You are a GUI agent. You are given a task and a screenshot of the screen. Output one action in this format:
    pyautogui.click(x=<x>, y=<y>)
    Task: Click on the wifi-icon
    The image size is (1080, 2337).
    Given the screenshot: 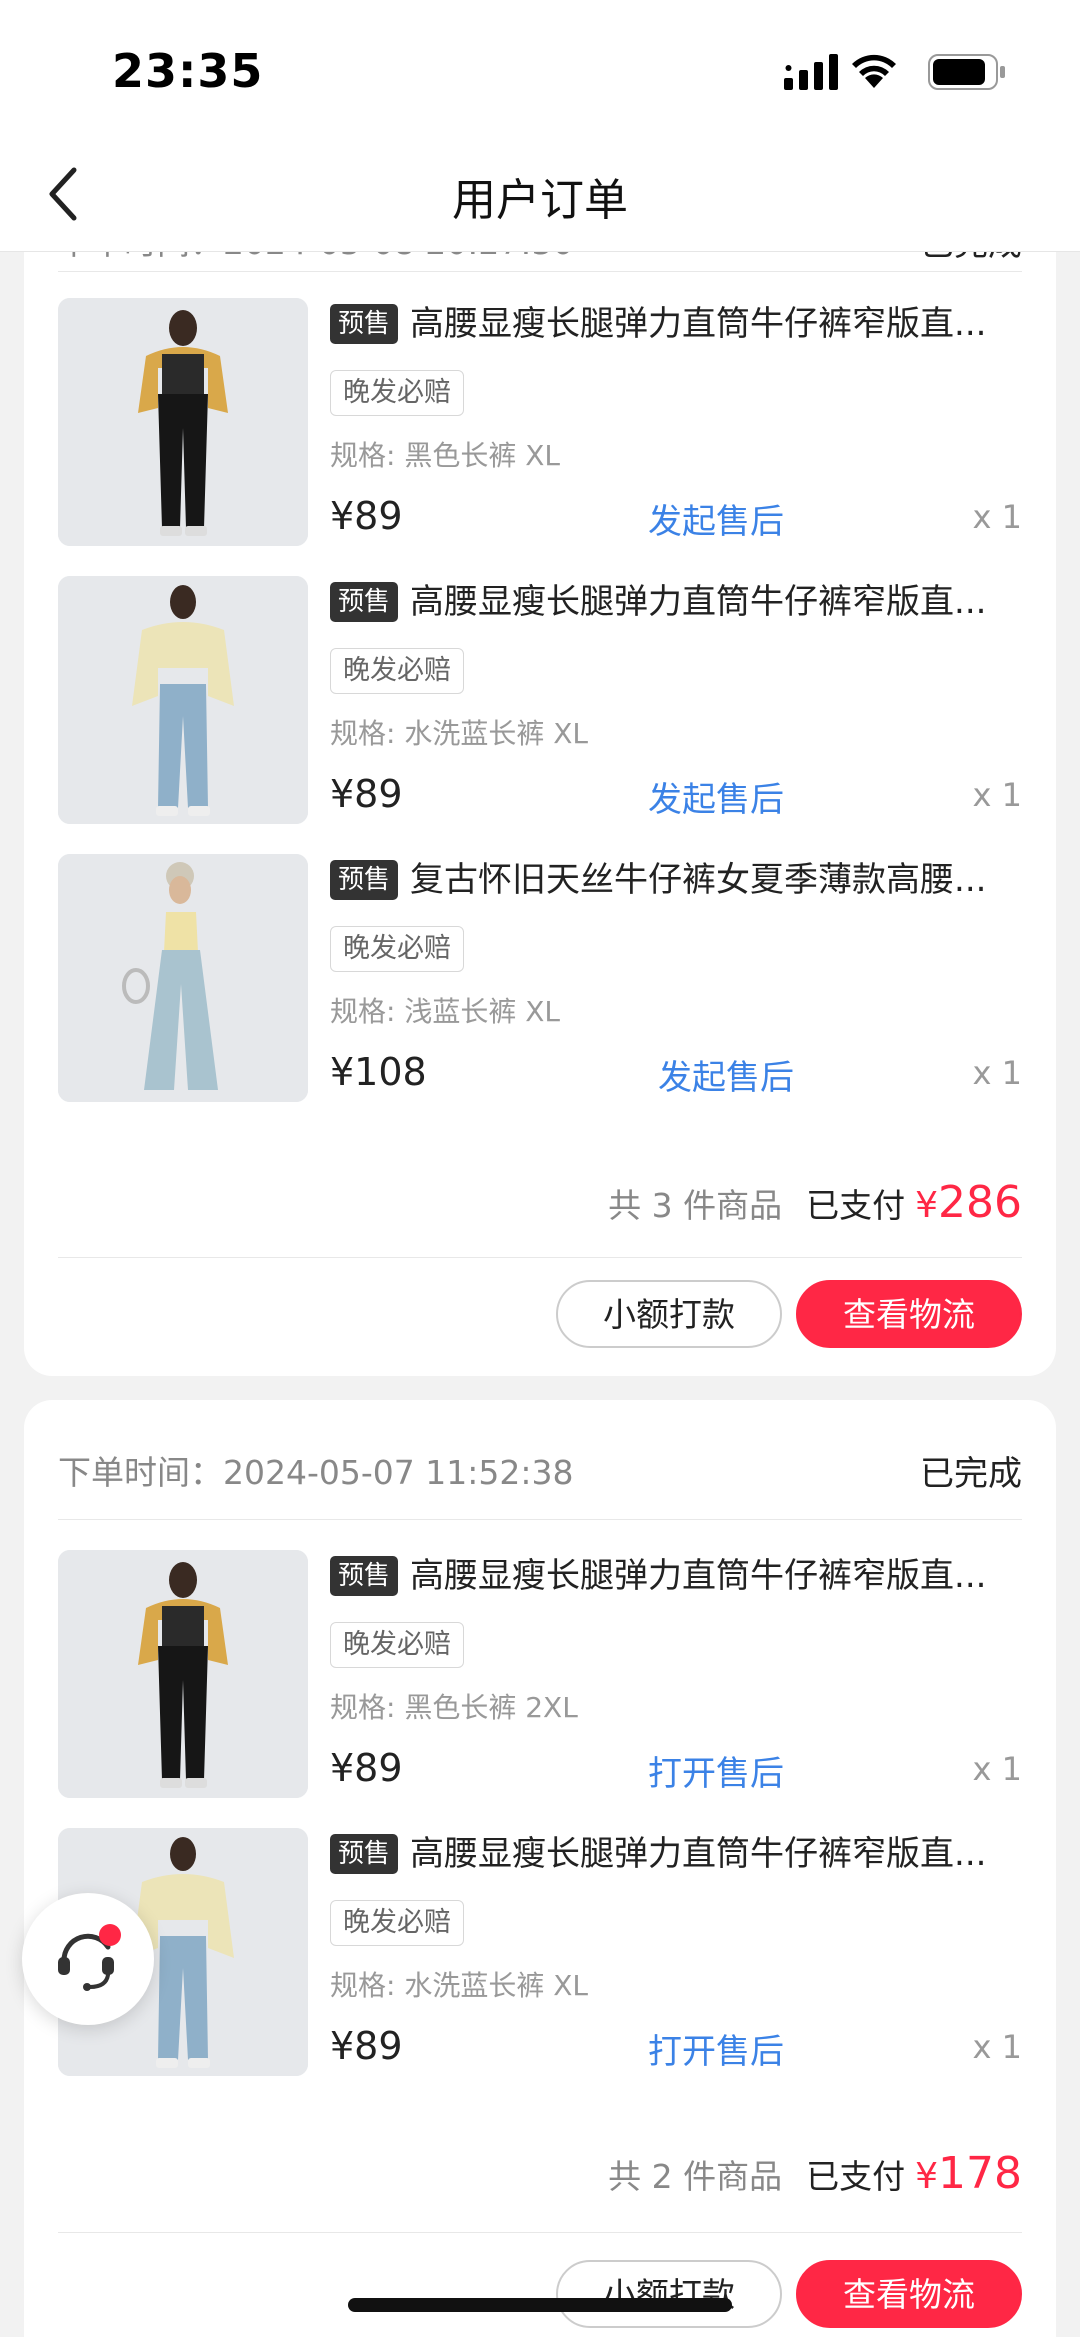 What is the action you would take?
    pyautogui.click(x=874, y=71)
    